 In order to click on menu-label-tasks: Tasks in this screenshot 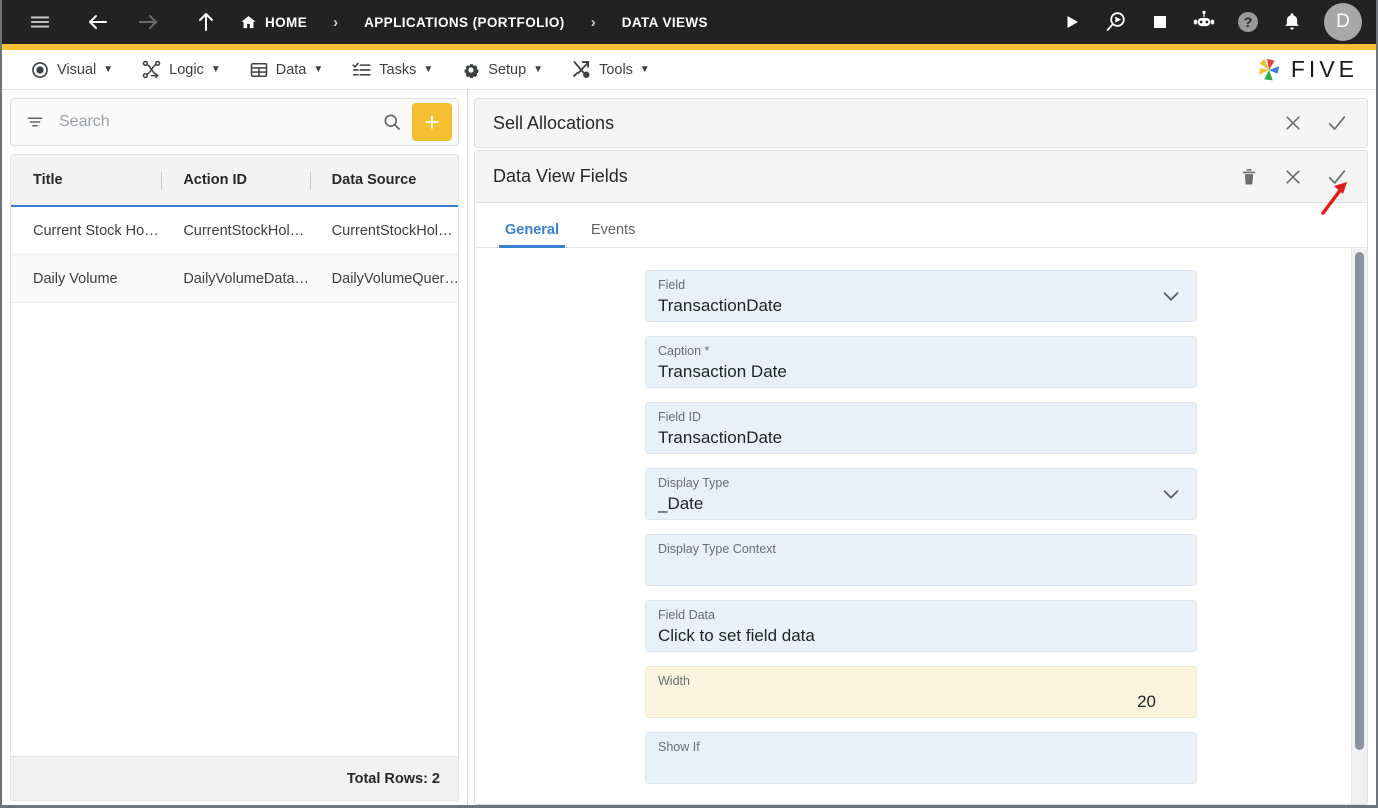, I will do `click(398, 69)`.